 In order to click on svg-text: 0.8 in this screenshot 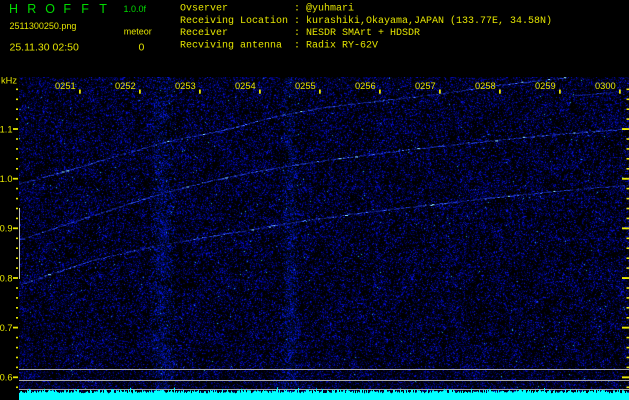, I will do `click(6, 278)`.